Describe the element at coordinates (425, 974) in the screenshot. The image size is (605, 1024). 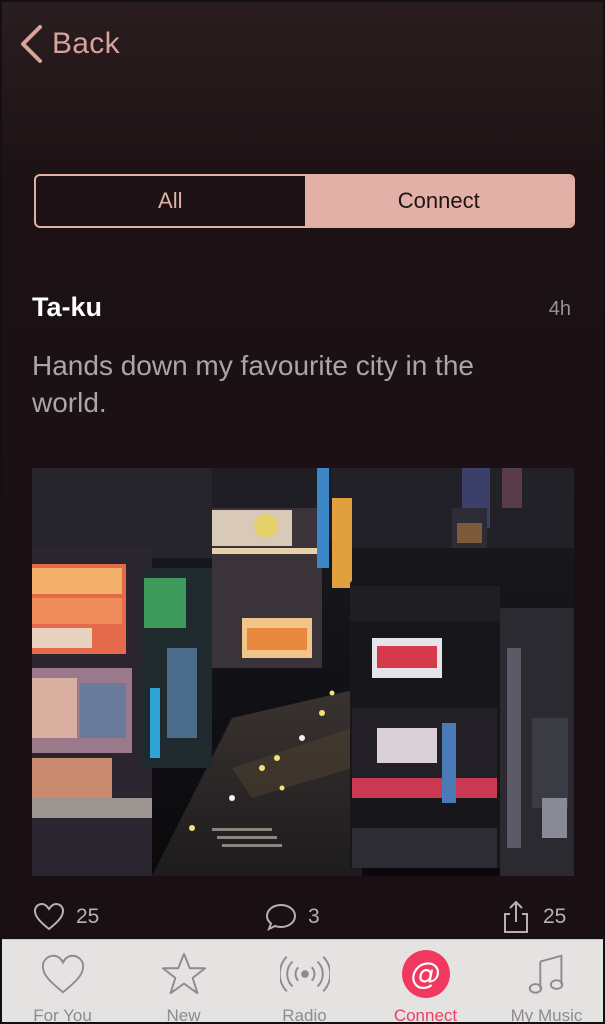
I see `at-sign-icon: @` at that location.